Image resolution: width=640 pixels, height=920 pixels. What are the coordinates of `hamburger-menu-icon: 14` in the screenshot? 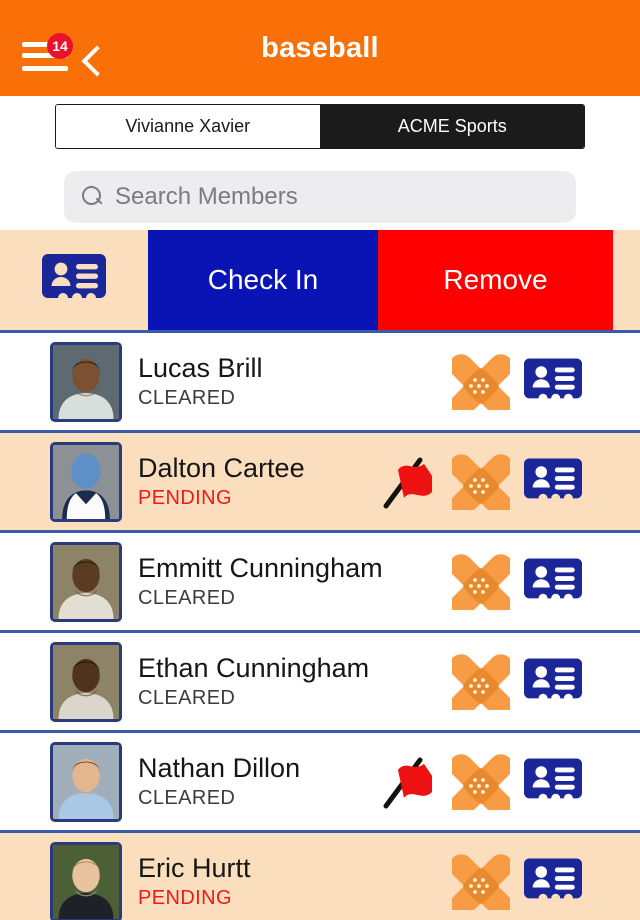 It's located at (47, 53).